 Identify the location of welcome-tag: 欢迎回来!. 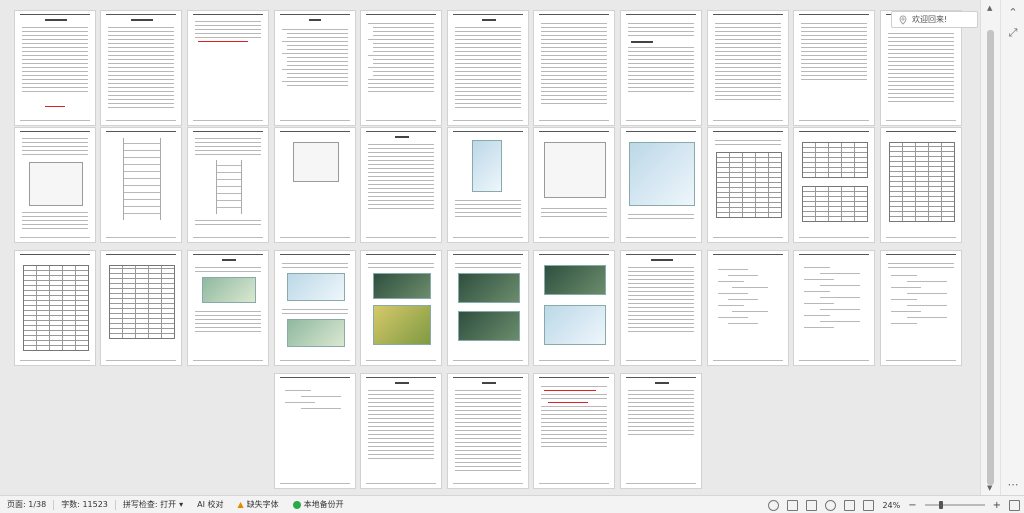
(934, 19).